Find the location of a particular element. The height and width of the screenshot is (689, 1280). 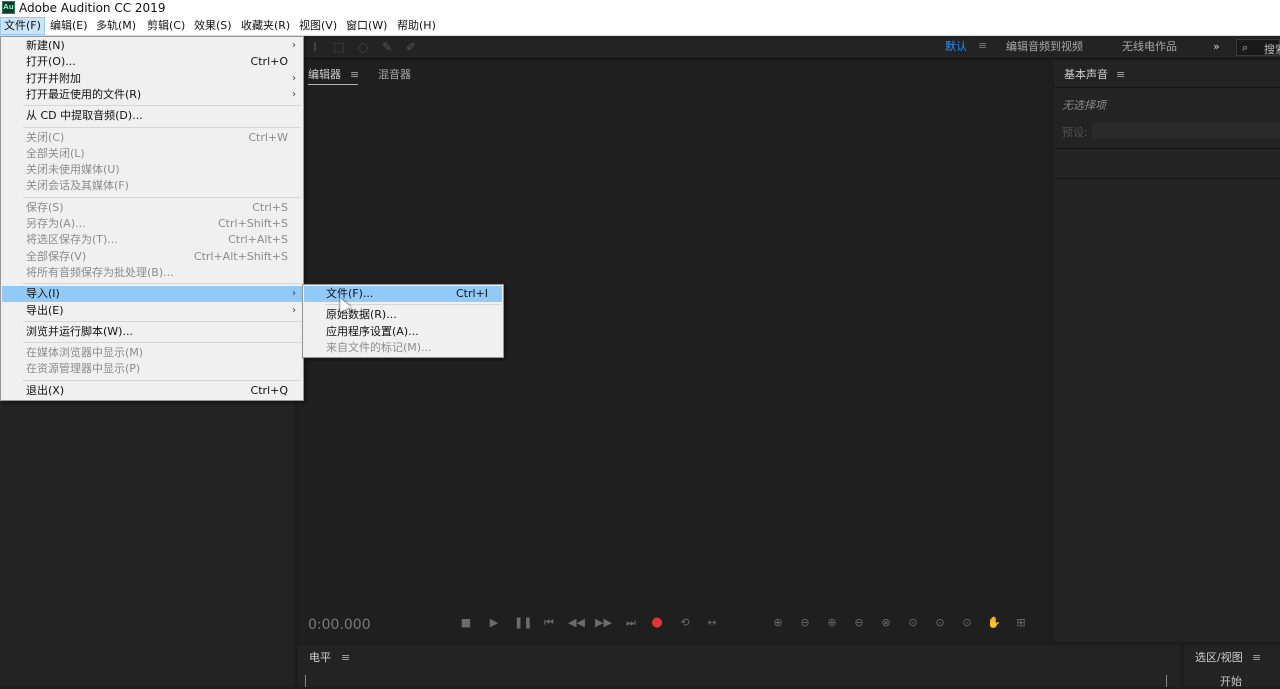

zoom-selection-icon: ⊙ is located at coordinates (967, 623).